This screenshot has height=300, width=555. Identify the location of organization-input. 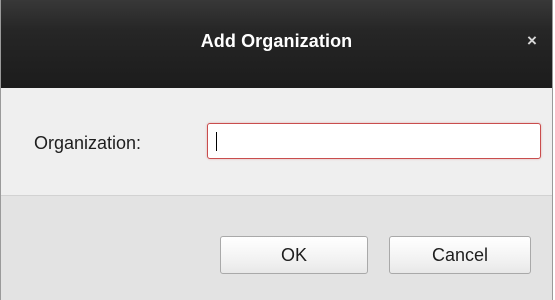
(374, 141).